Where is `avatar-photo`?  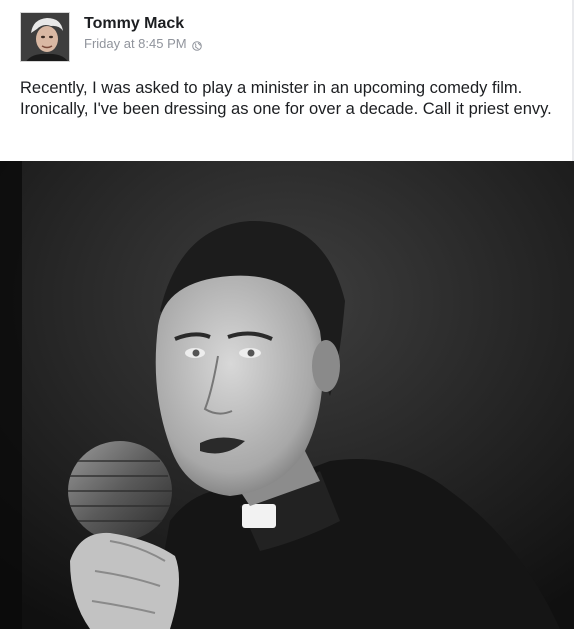
avatar-photo is located at coordinates (45, 37).